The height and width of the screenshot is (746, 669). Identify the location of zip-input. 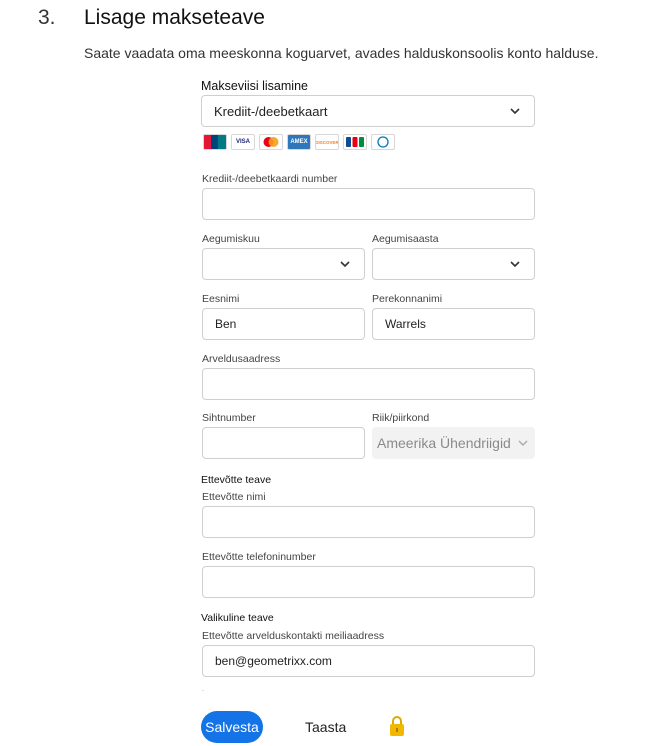
(283, 443).